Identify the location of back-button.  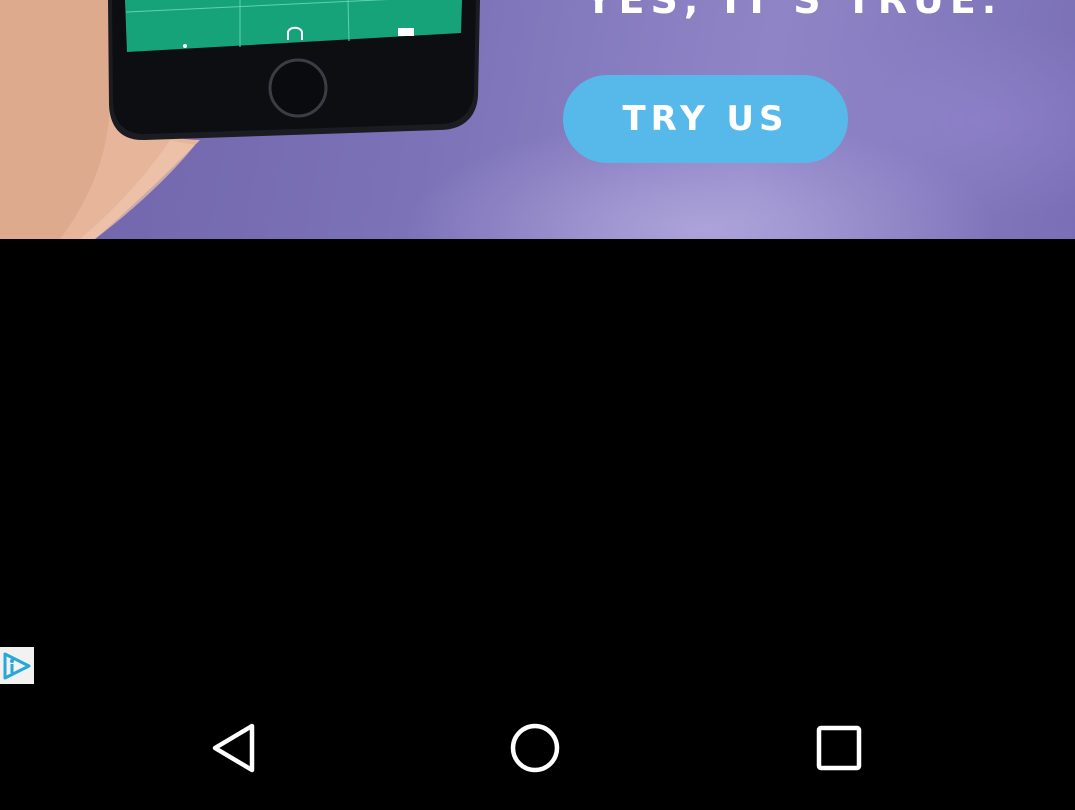
(232, 748).